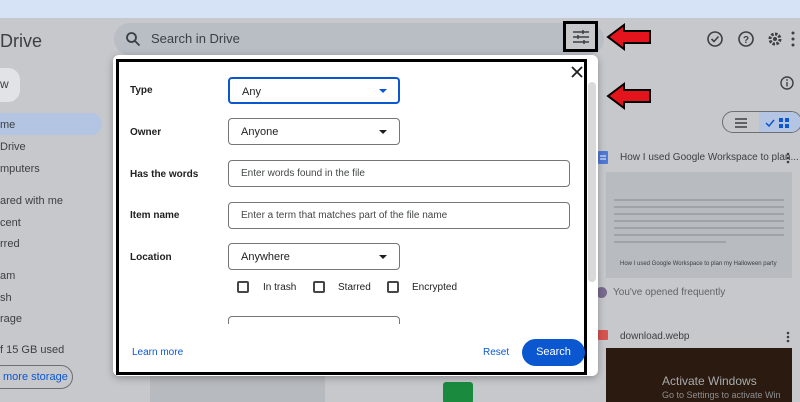 This screenshot has height=402, width=800. Describe the element at coordinates (10, 223) in the screenshot. I see `sidebar-item-recent: cent` at that location.